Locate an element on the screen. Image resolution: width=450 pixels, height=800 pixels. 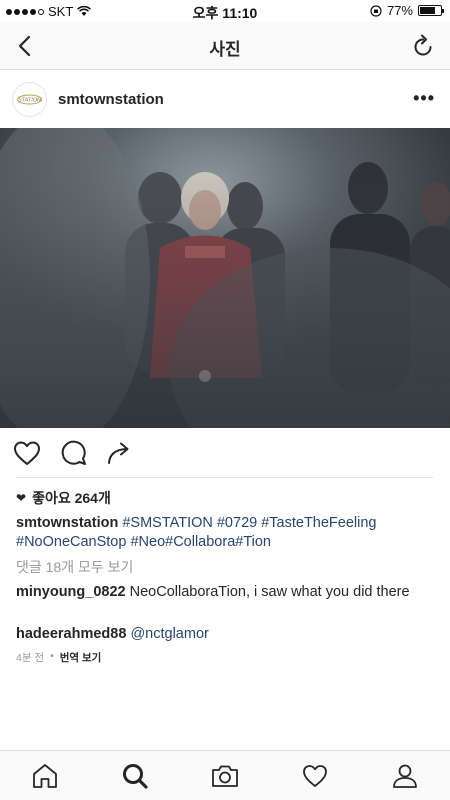
caption-hashtags-line1: #SMSTATION #0729 #TasteTheFeeling is located at coordinates (249, 523).